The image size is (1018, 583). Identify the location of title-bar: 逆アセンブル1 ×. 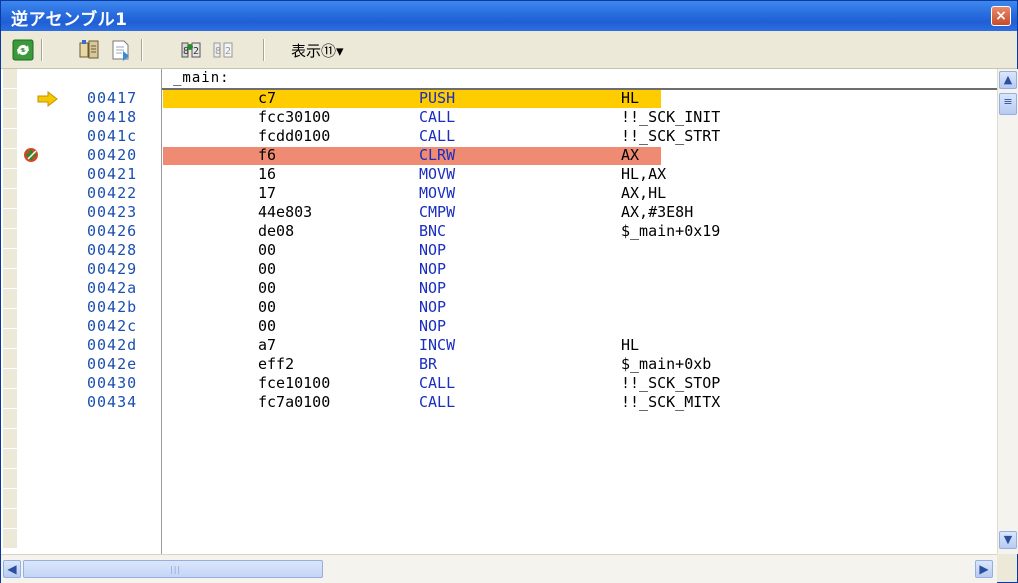
(509, 16).